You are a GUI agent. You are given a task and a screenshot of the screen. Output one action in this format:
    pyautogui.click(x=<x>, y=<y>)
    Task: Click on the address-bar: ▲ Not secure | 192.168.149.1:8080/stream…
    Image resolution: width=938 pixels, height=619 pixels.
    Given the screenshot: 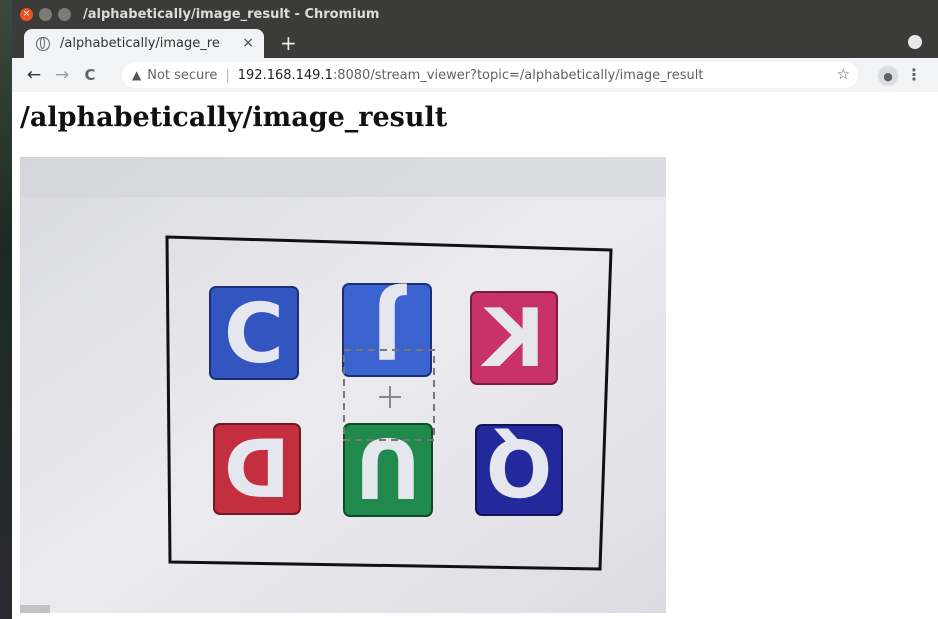 What is the action you would take?
    pyautogui.click(x=490, y=75)
    